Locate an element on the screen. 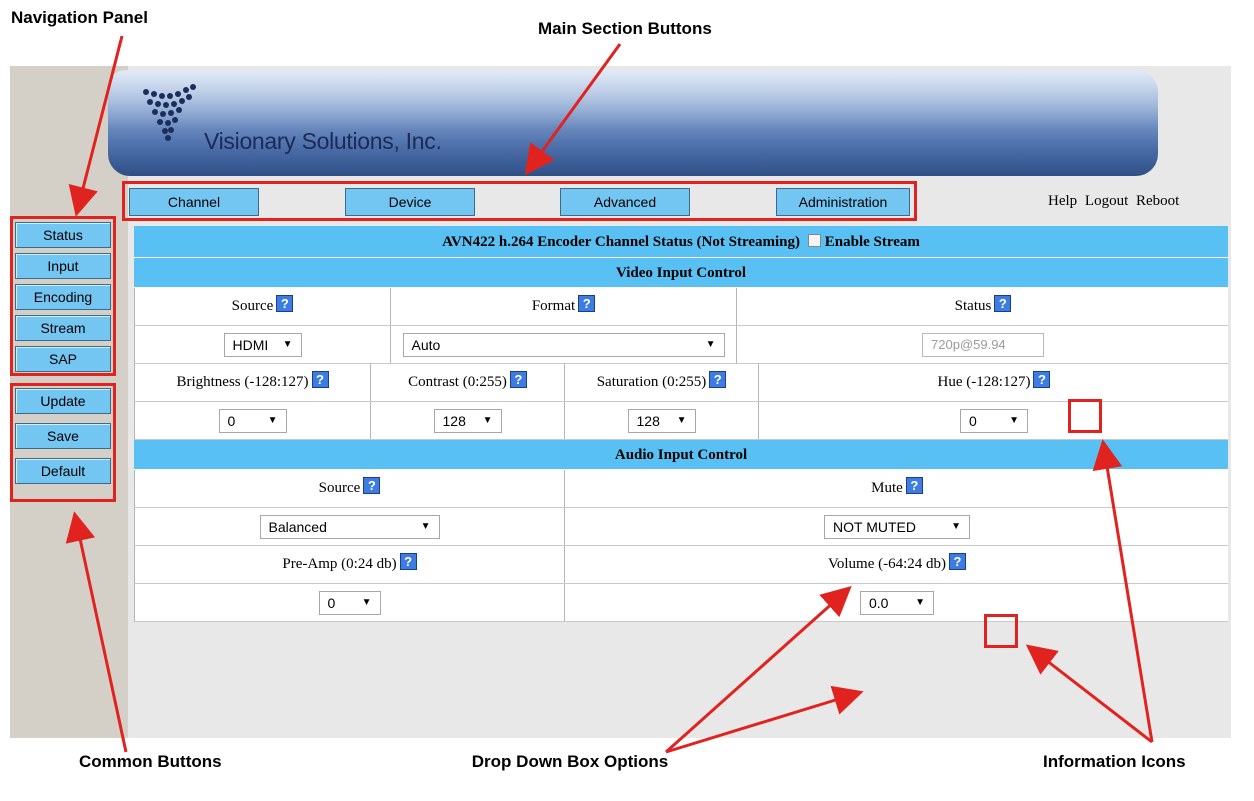 This screenshot has height=801, width=1254. arrow-dropdown-mute is located at coordinates (758, 670).